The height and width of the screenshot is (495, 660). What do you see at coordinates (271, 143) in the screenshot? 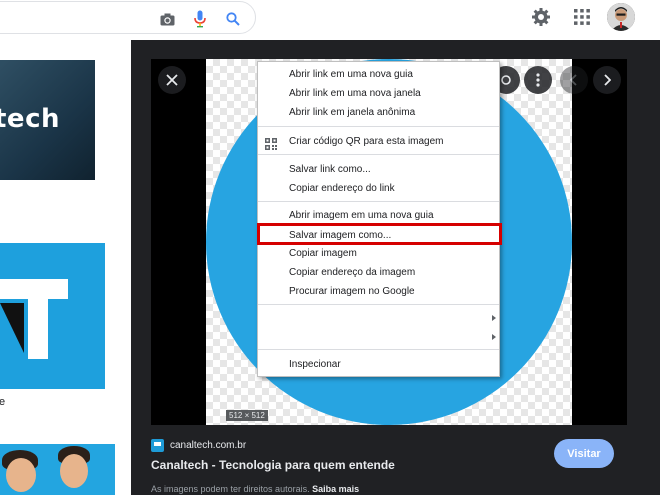
I see `qr-code-icon` at bounding box center [271, 143].